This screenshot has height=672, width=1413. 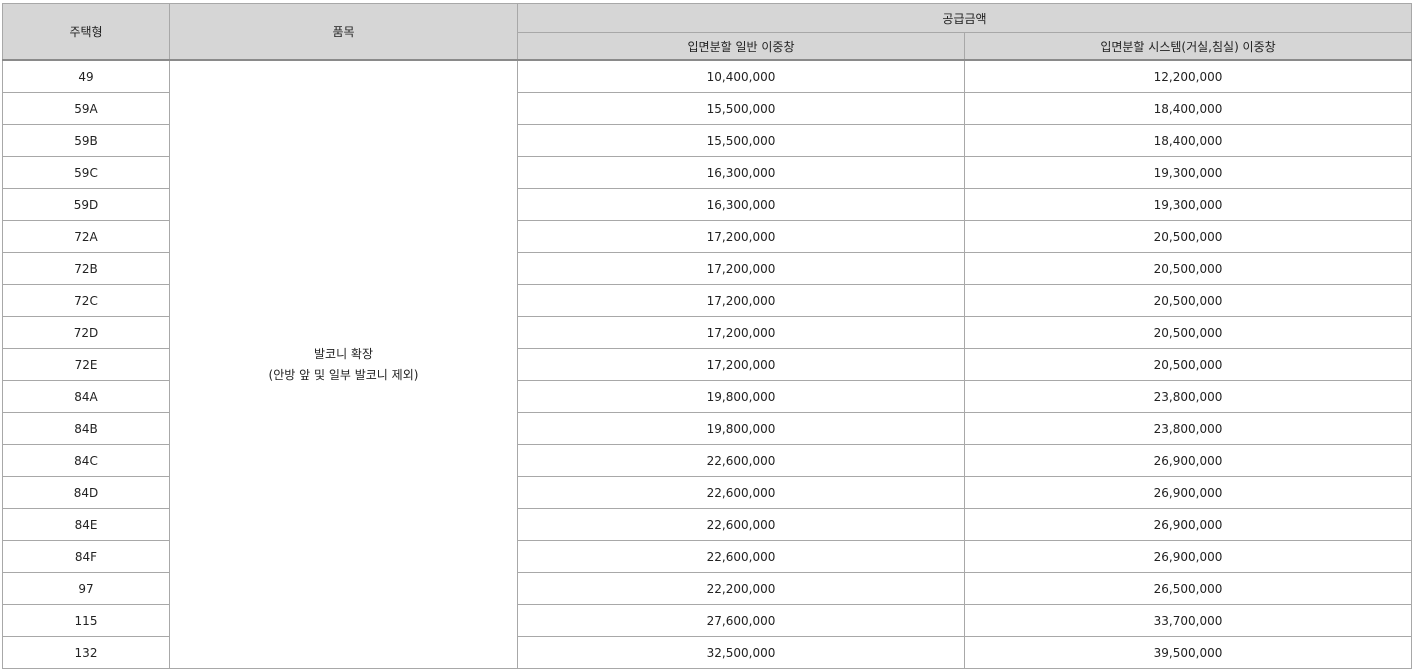 I want to click on header-row-top: 주택형 품목 공급금액, so click(x=707, y=32).